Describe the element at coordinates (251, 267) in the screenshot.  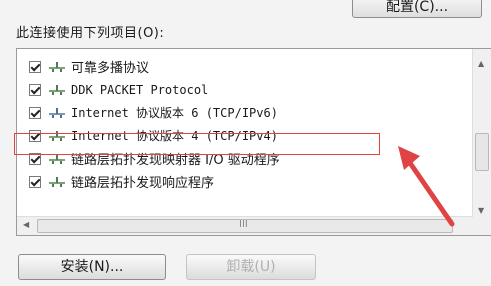
I see `uninstall-button: 卸载(U)` at that location.